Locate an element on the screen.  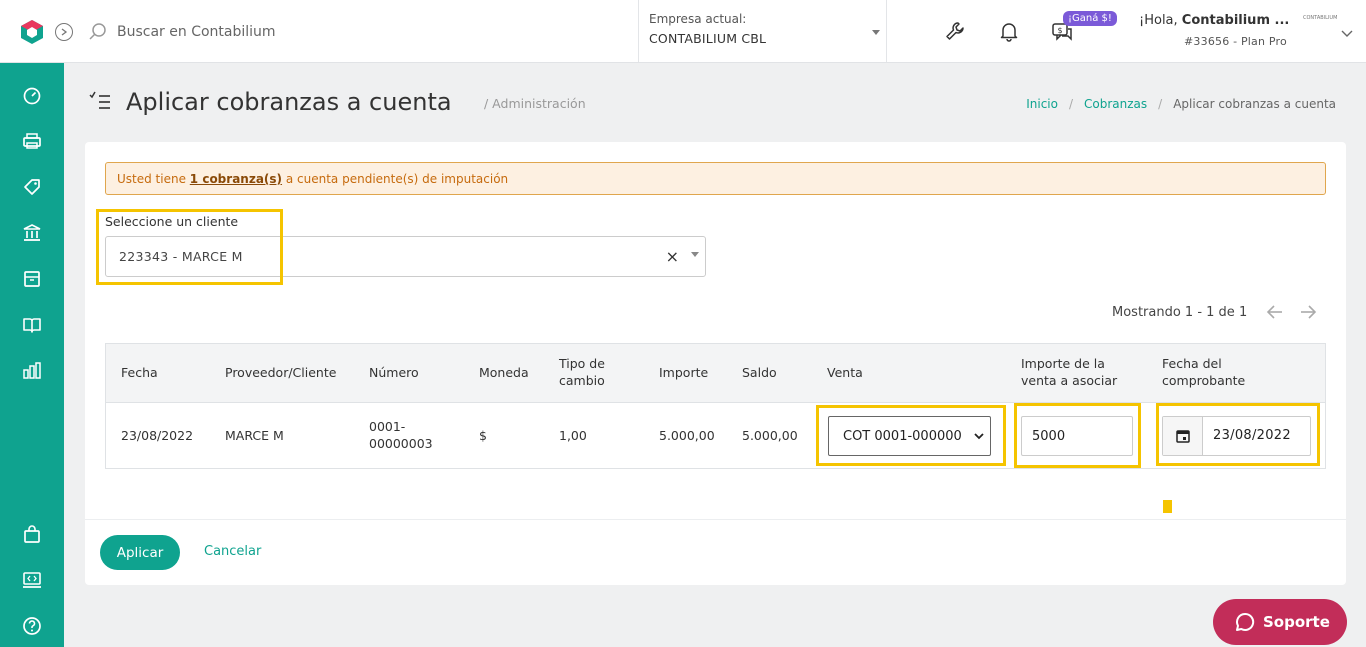
promo-badge: ¡Ganá $! is located at coordinates (1090, 18).